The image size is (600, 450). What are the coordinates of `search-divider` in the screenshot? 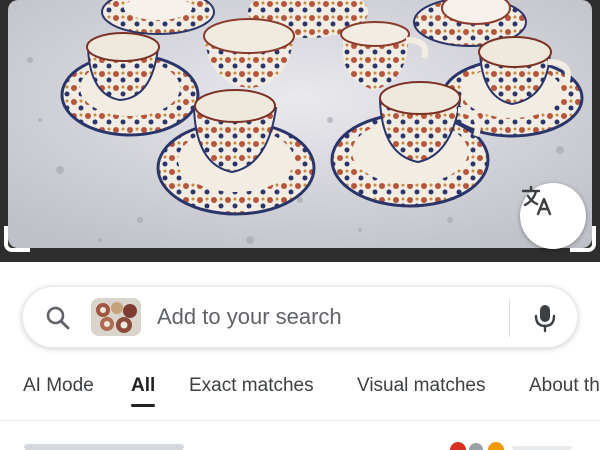 It's located at (509, 318).